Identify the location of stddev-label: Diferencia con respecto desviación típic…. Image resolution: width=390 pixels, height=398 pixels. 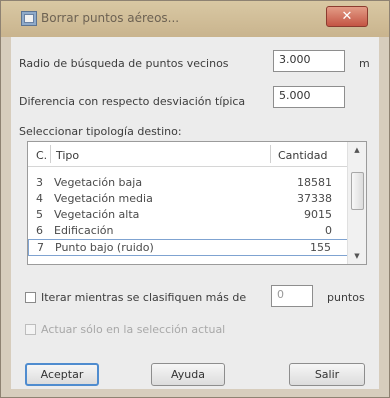
(132, 101).